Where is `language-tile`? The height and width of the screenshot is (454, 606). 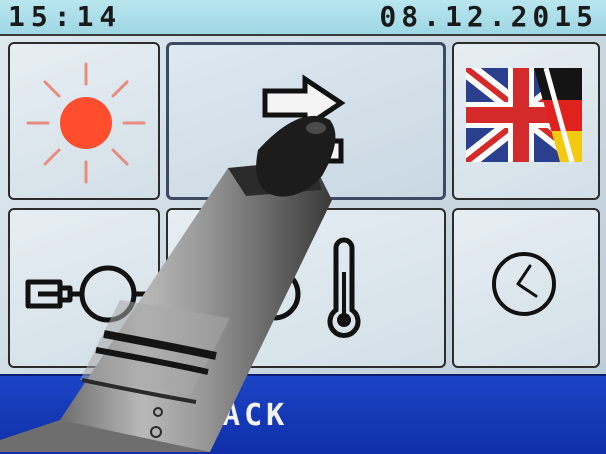 language-tile is located at coordinates (526, 121).